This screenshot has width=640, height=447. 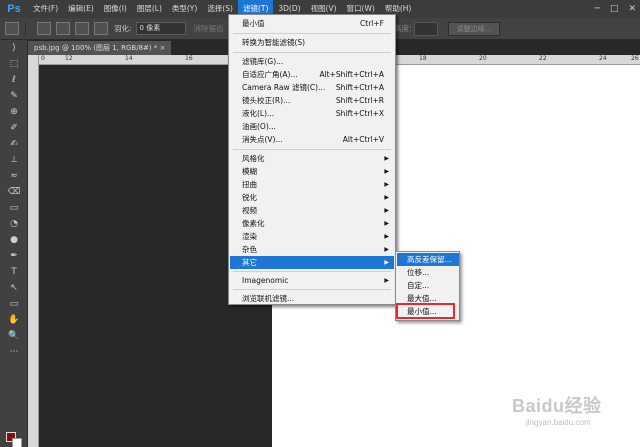 What do you see at coordinates (14, 240) in the screenshot?
I see `dodge-tool-icon: ●` at bounding box center [14, 240].